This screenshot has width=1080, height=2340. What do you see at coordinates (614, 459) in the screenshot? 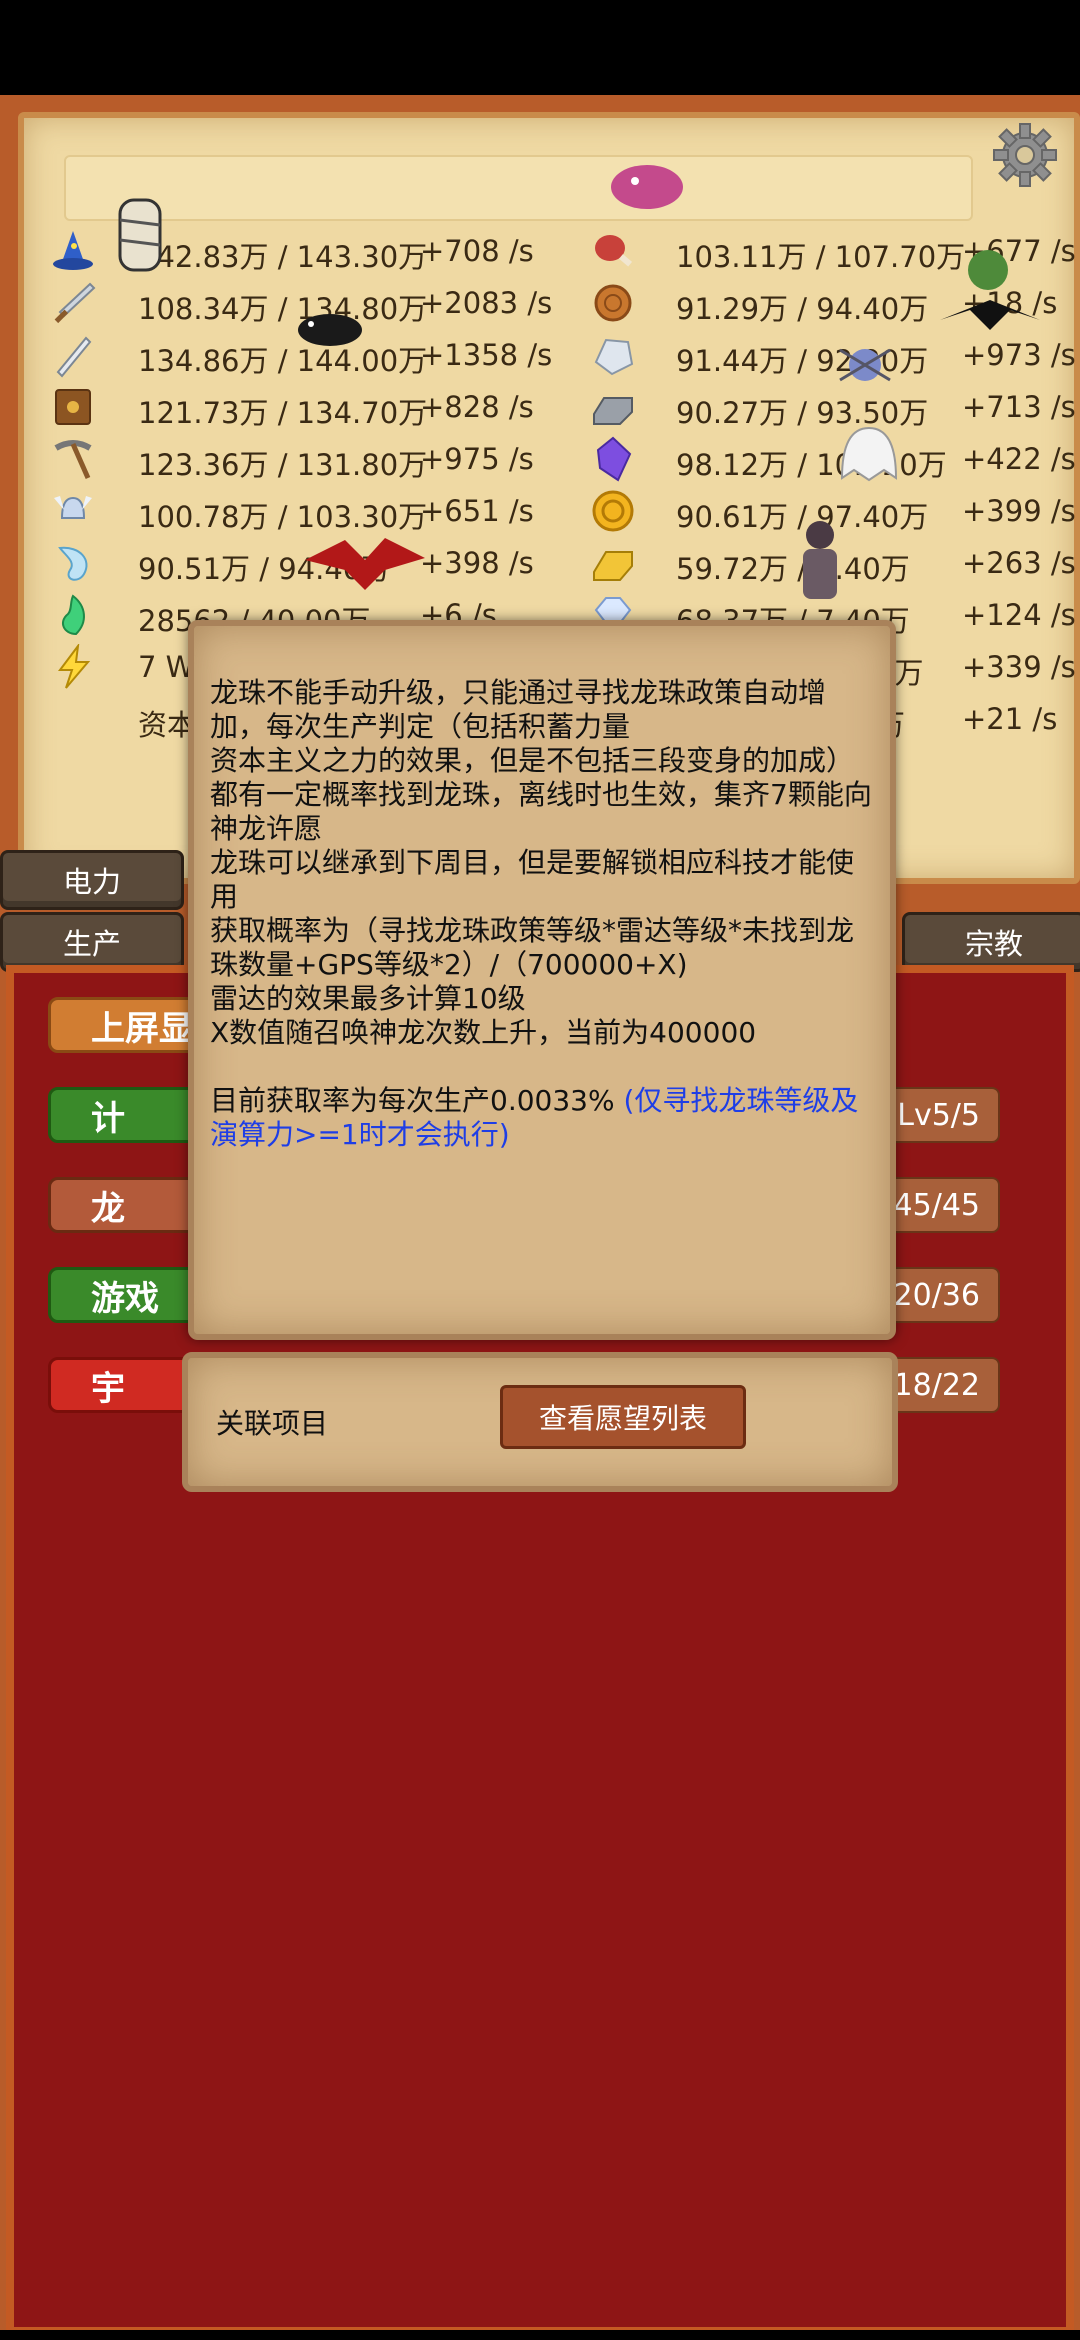
I see `crystal-icon` at bounding box center [614, 459].